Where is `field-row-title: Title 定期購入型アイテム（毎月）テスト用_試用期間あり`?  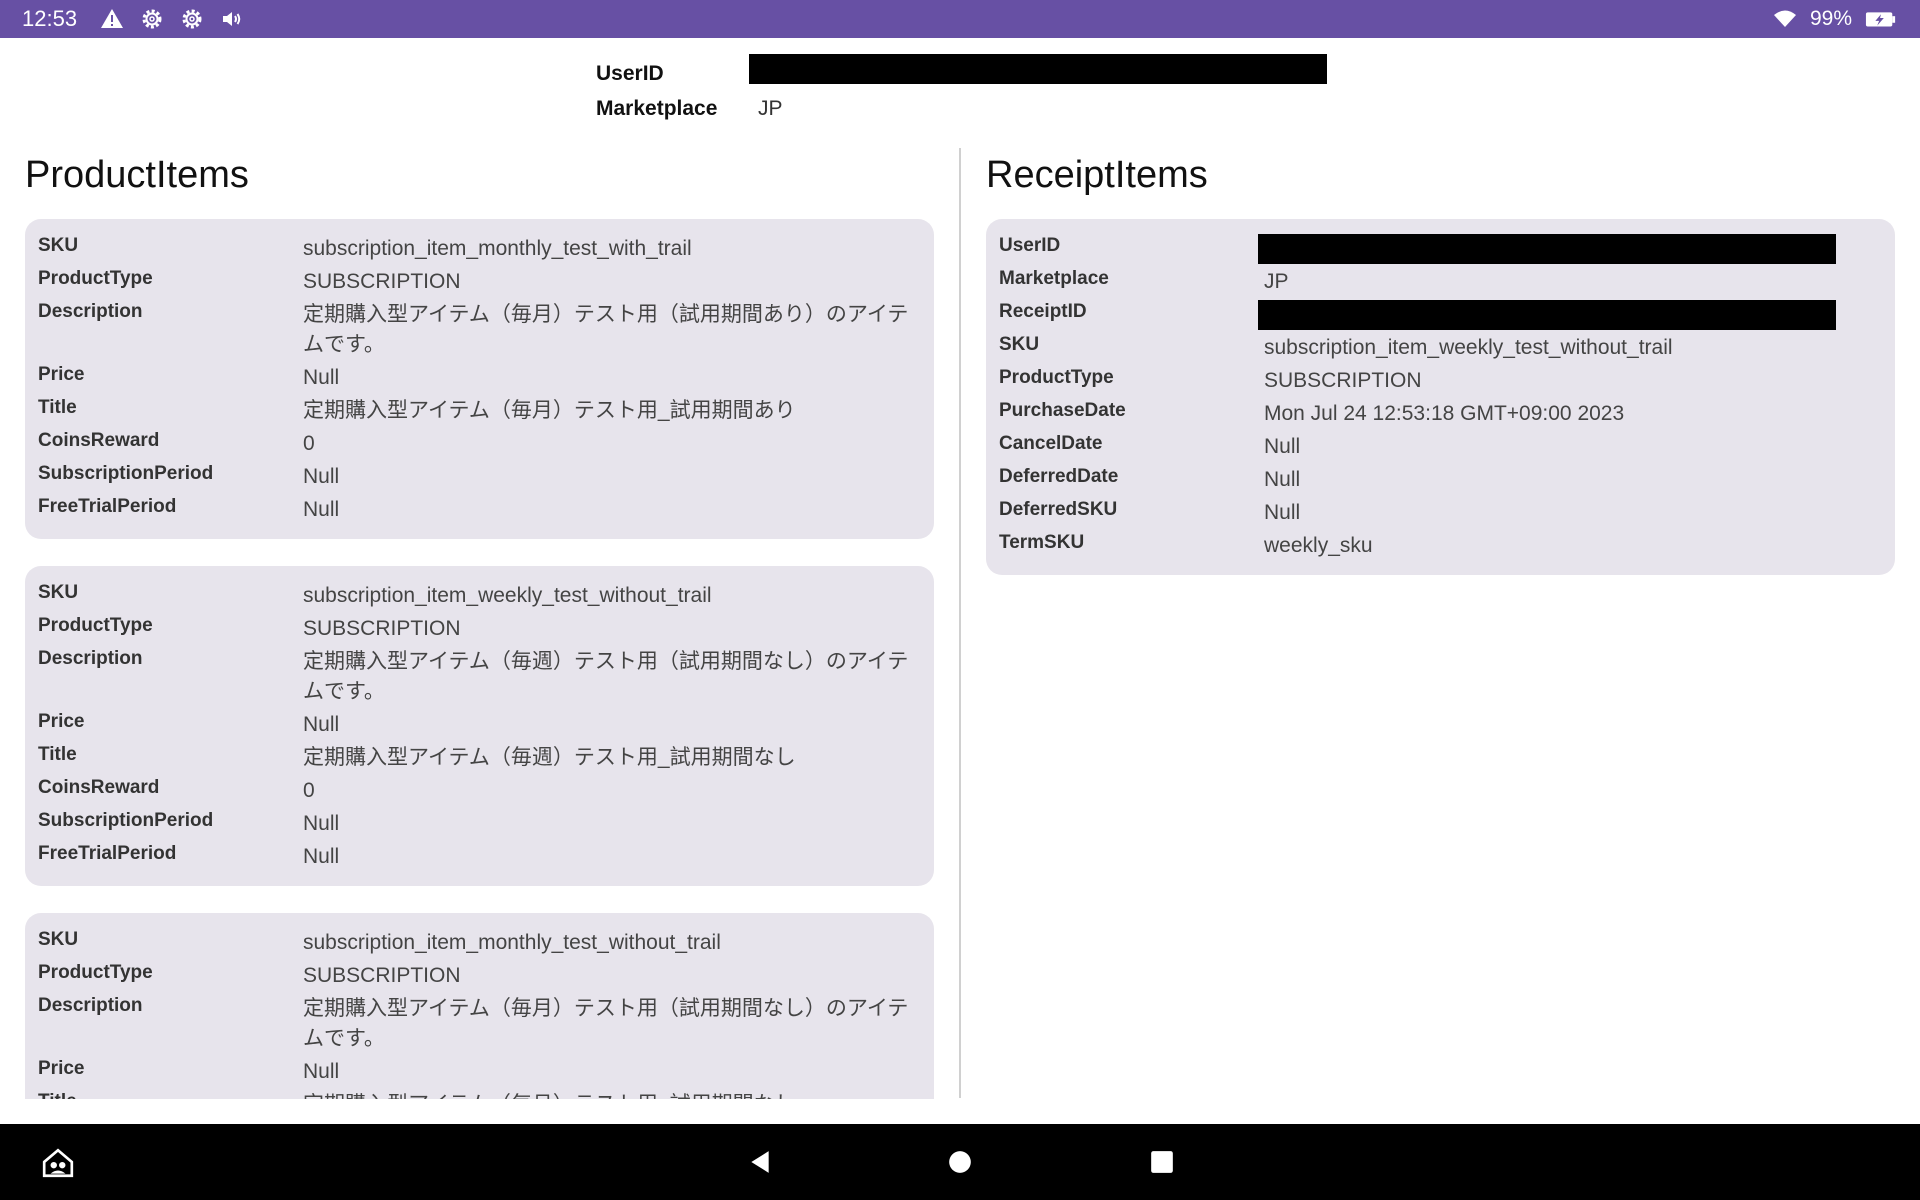
field-row-title: Title 定期購入型アイテム（毎月）テスト用_試用期間あり is located at coordinates (479, 409).